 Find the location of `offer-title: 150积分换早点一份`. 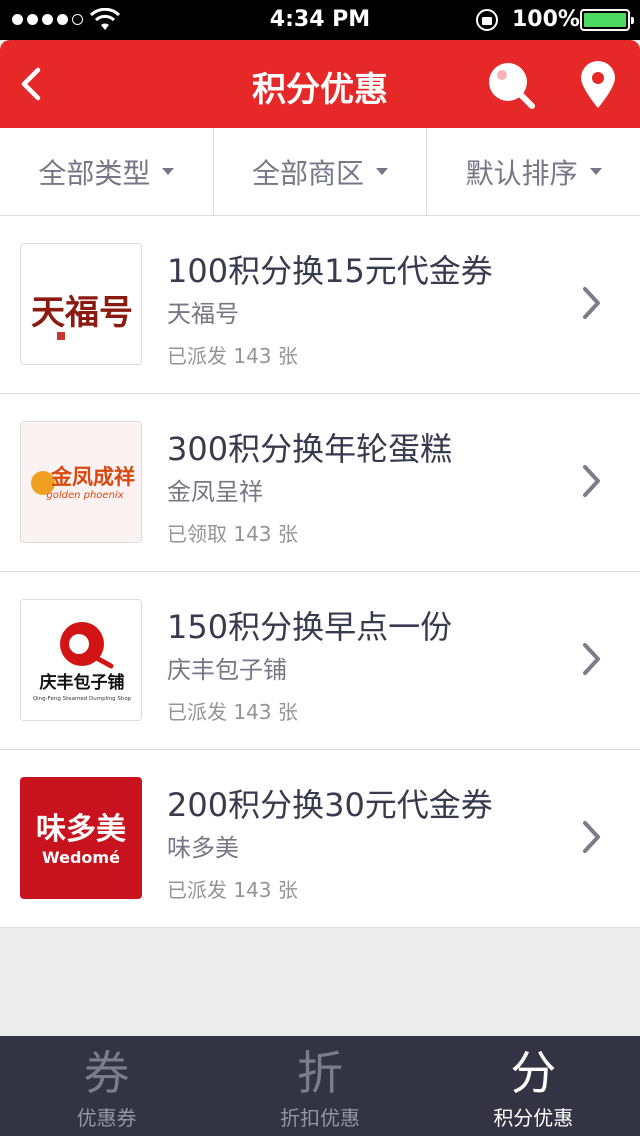

offer-title: 150积分换早点一份 is located at coordinates (310, 627).